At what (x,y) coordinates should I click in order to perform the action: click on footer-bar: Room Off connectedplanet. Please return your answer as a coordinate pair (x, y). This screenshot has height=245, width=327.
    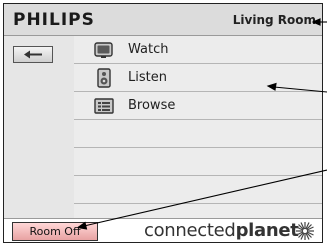
    Looking at the image, I should click on (163, 230).